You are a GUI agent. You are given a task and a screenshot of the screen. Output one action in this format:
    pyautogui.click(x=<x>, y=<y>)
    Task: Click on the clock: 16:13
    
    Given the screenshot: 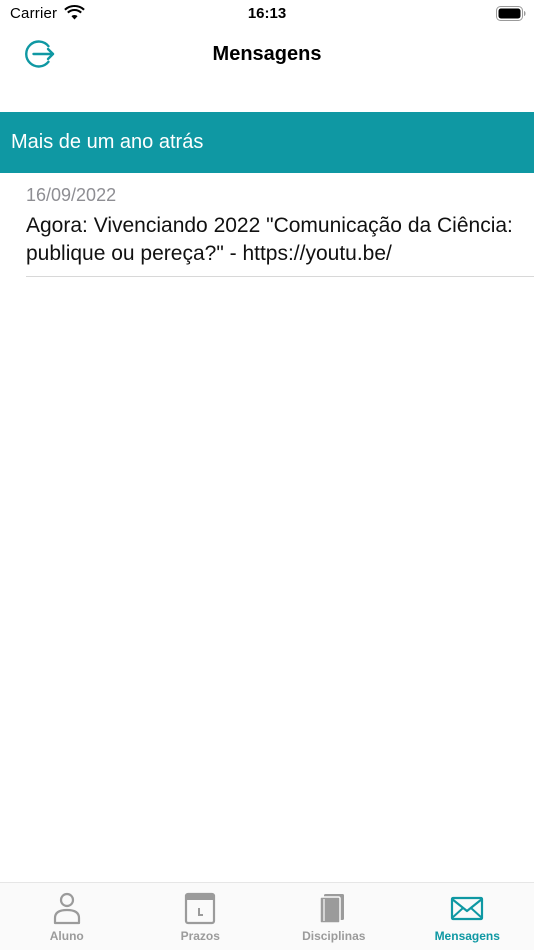 What is the action you would take?
    pyautogui.click(x=267, y=13)
    